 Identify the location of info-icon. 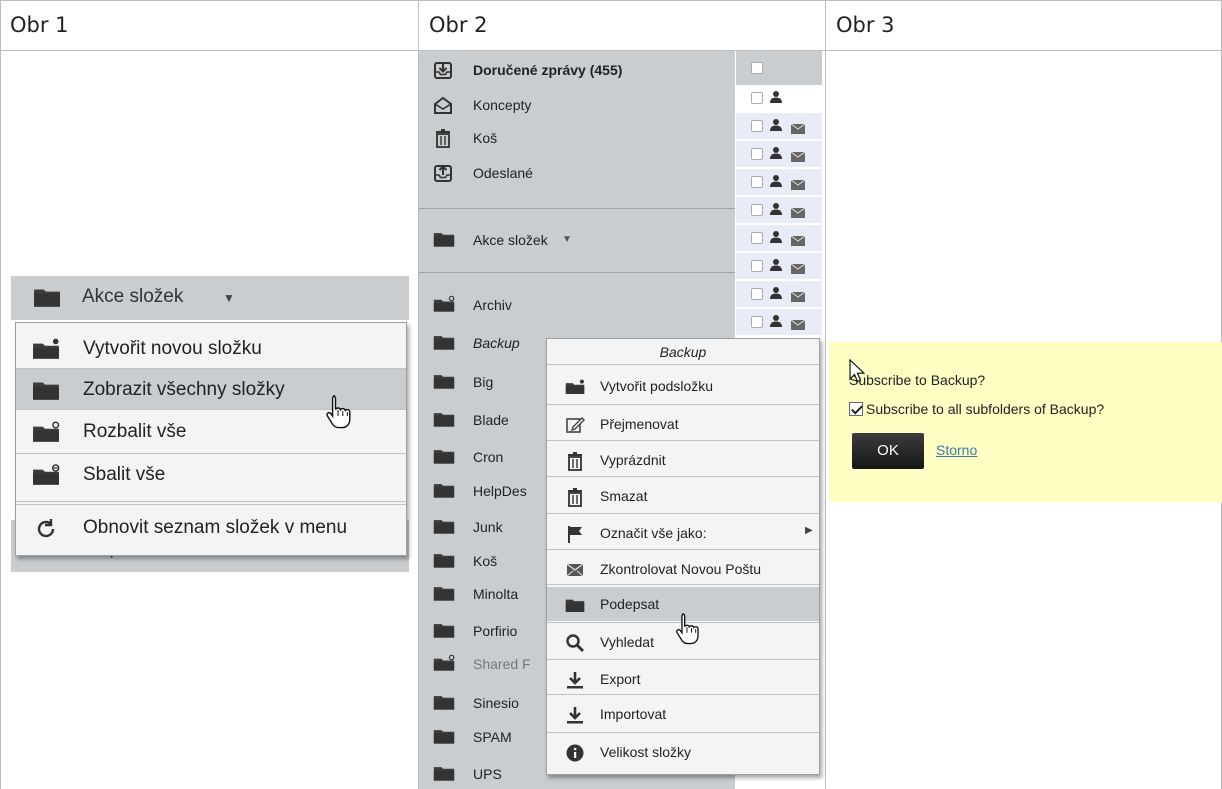
(575, 754).